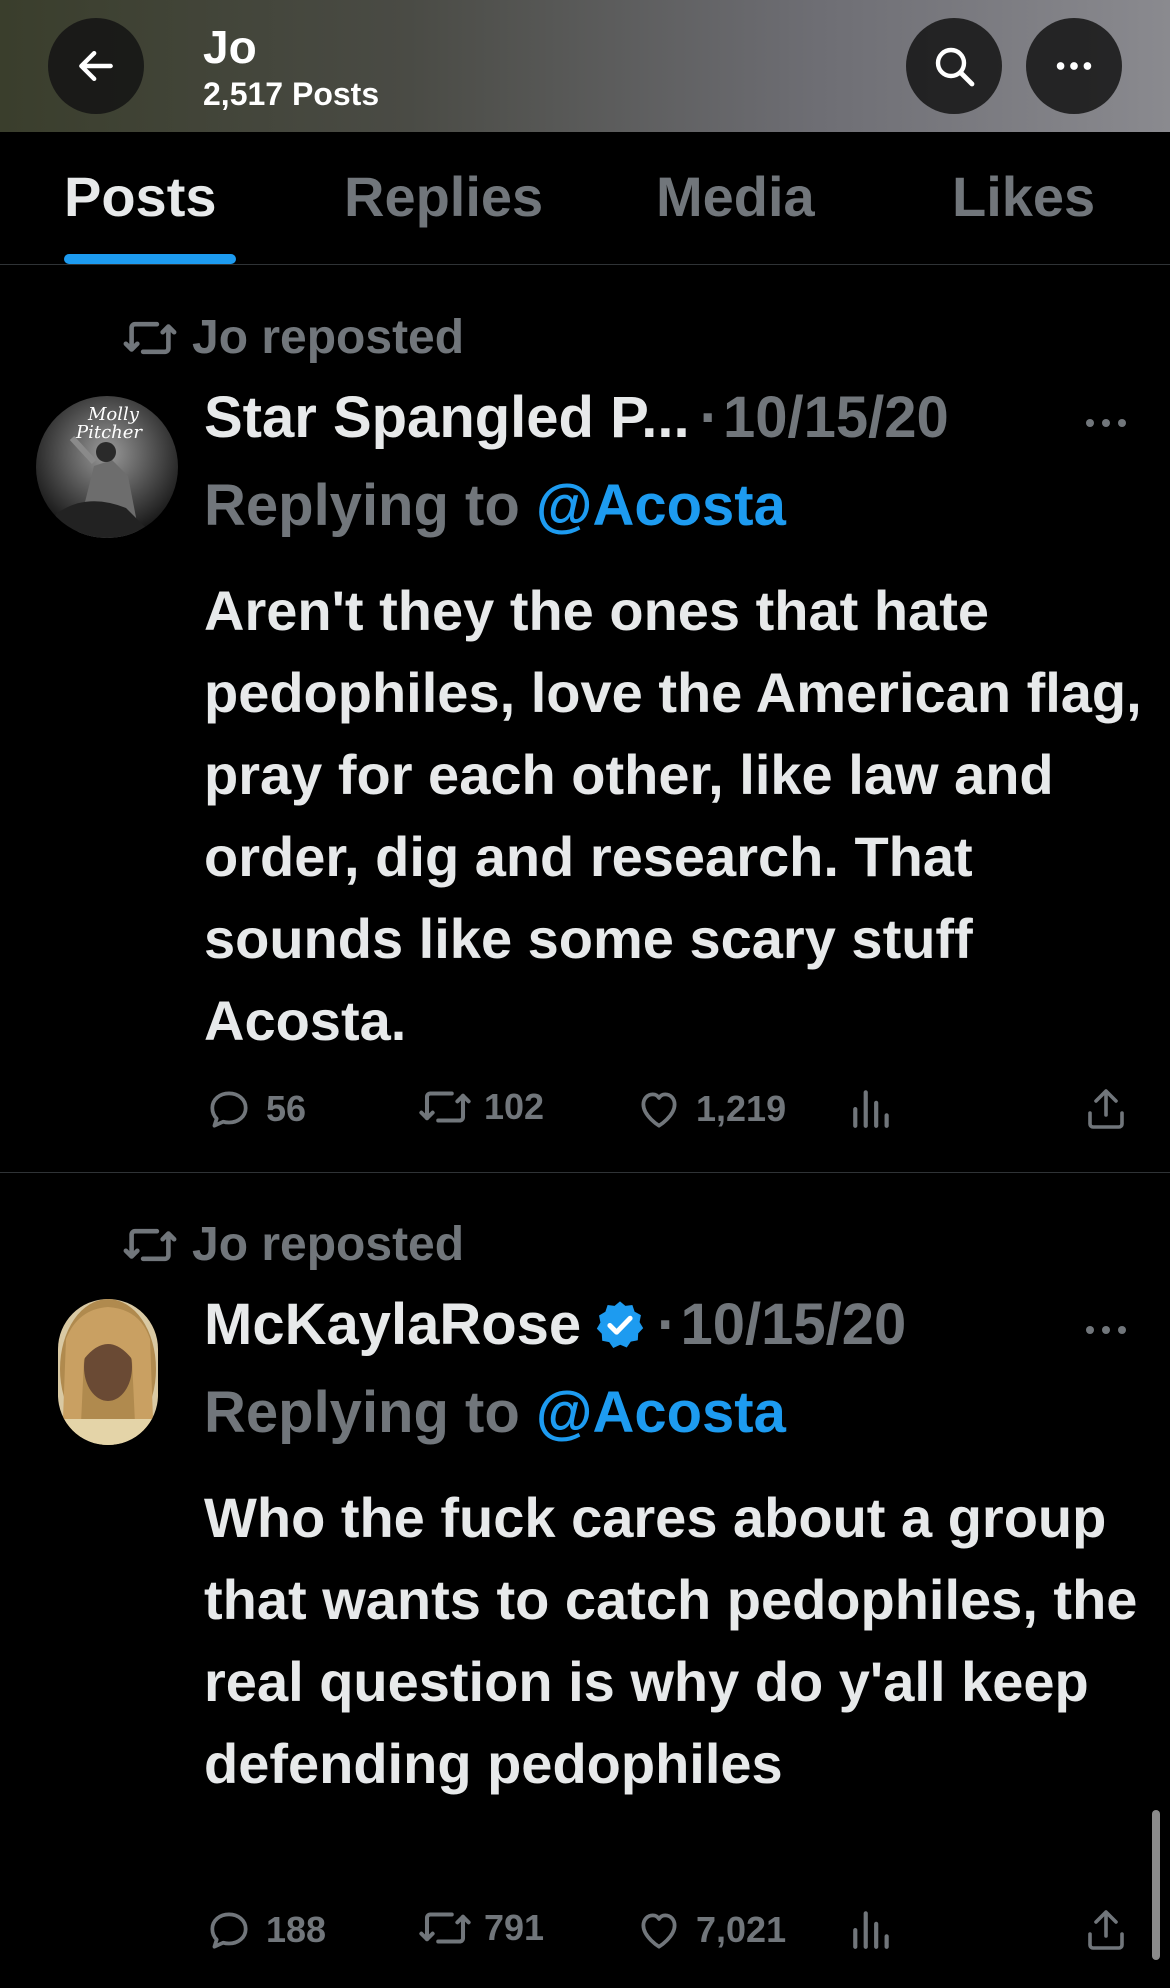  What do you see at coordinates (741, 1108) in the screenshot?
I see `like-count: 1,219` at bounding box center [741, 1108].